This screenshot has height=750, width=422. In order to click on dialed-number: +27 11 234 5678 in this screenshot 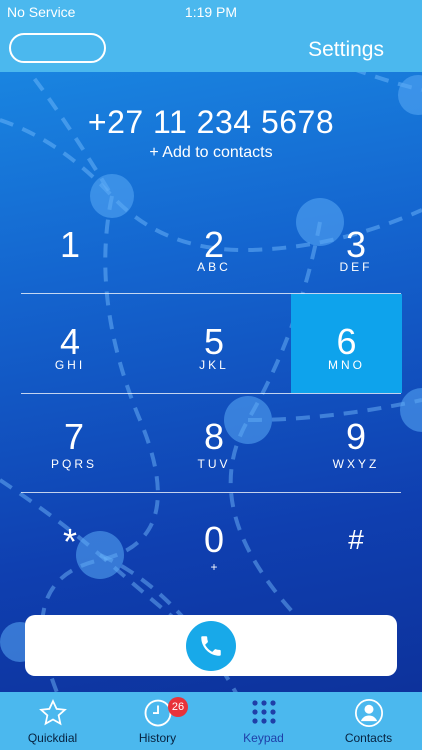, I will do `click(211, 122)`.